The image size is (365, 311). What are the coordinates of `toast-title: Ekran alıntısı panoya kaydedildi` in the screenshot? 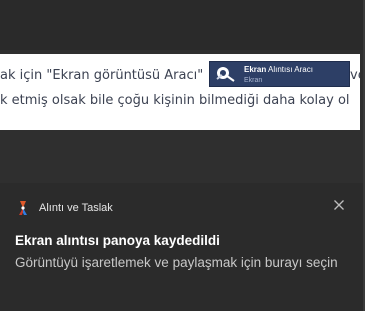 It's located at (117, 240).